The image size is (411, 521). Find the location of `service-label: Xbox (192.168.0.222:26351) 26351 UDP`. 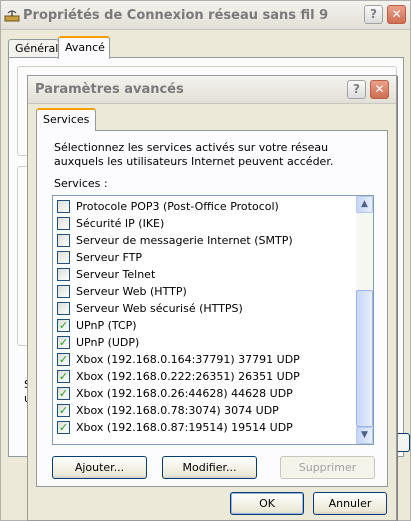

service-label: Xbox (192.168.0.222:26351) 26351 UDP is located at coordinates (188, 376).